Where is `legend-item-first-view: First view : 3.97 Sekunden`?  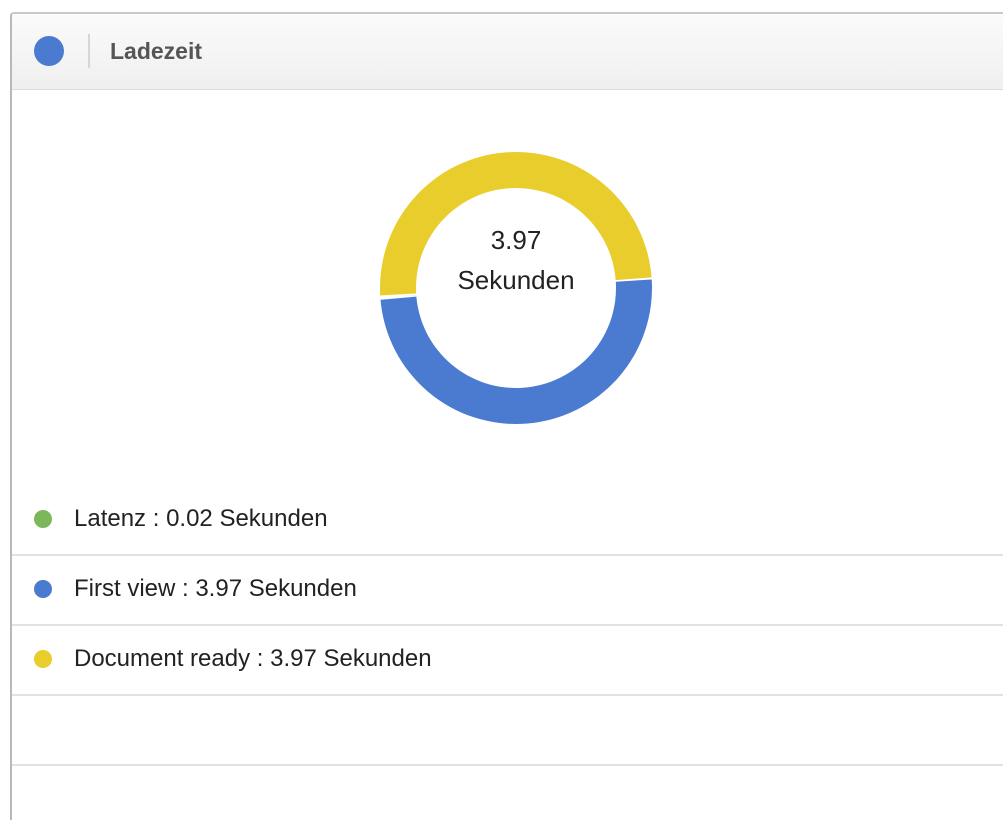
legend-item-first-view: First view : 3.97 Sekunden is located at coordinates (507, 591).